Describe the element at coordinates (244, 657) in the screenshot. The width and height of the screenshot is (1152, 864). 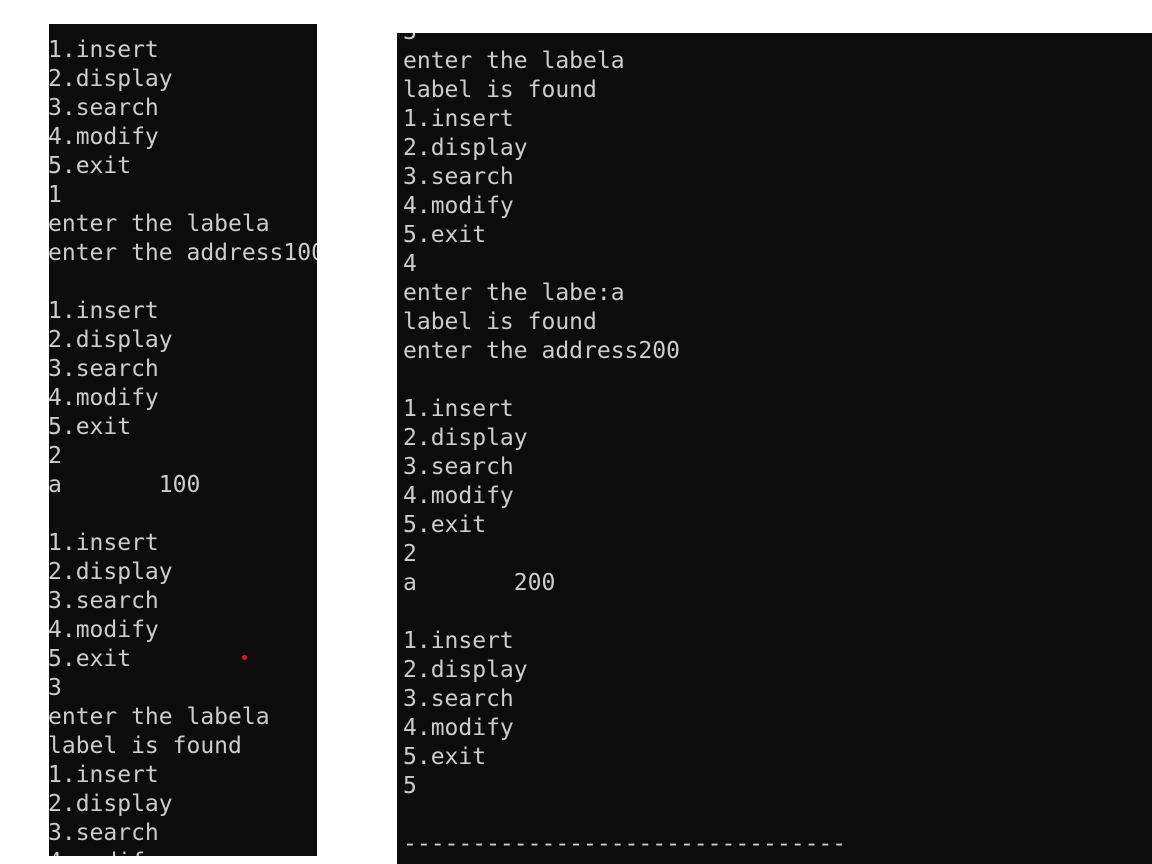
I see `cursor-dot` at that location.